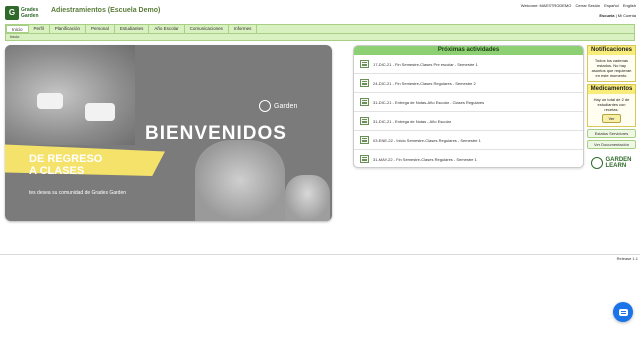 The width and height of the screenshot is (640, 360). I want to click on garden-learn-logo: GARDEN LEARN, so click(611, 163).